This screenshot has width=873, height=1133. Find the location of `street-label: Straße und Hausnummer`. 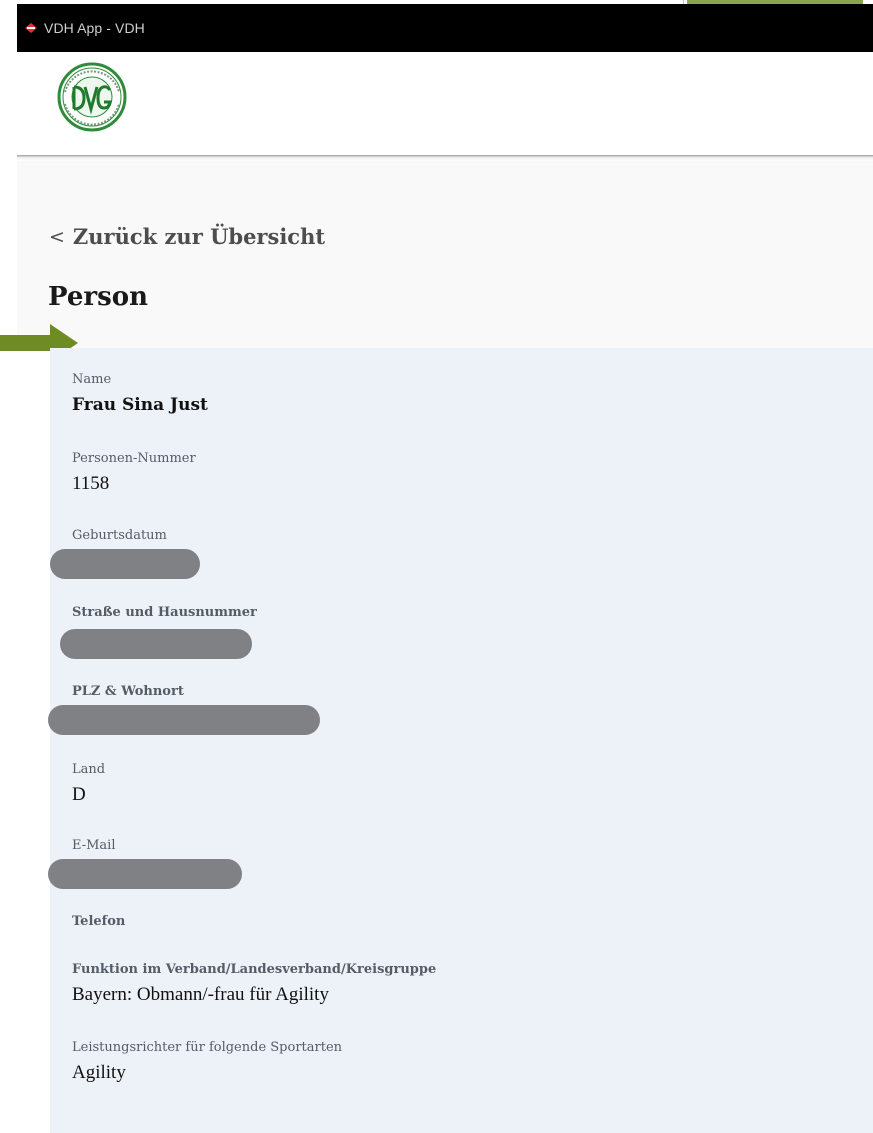

street-label: Straße und Hausnummer is located at coordinates (164, 612).